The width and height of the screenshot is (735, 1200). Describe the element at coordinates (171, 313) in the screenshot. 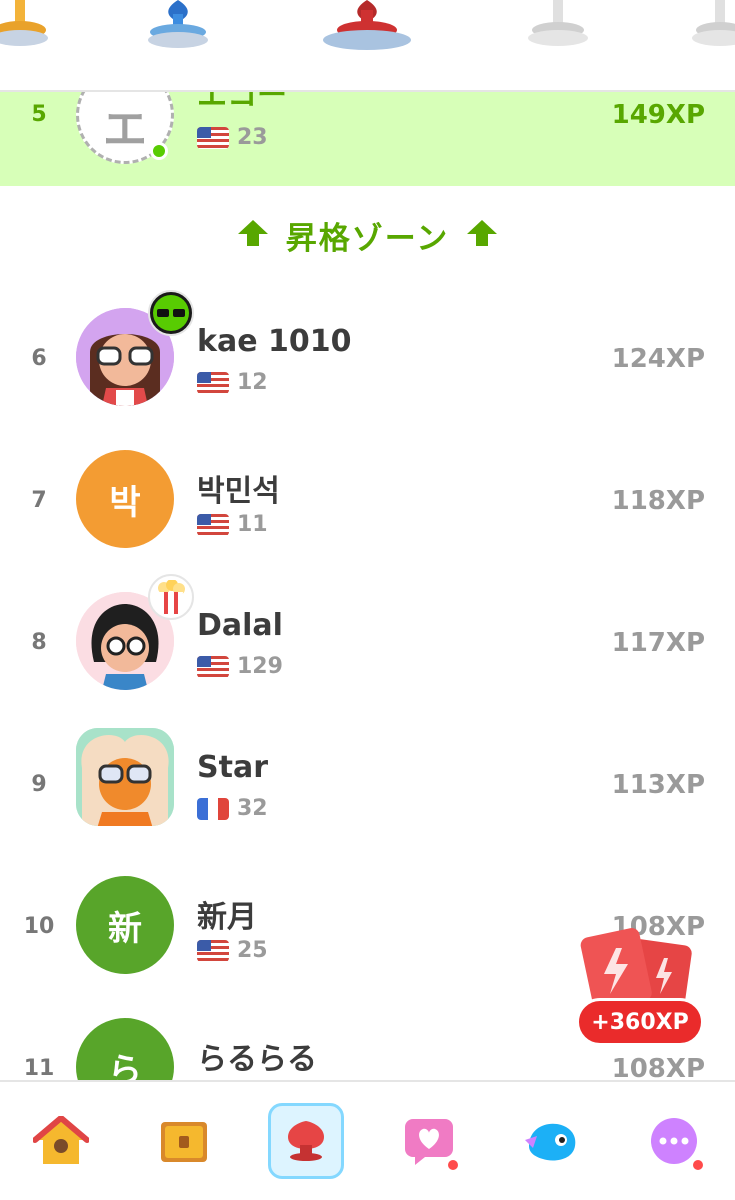

I see `sunglasses-owl-badge-icon` at that location.